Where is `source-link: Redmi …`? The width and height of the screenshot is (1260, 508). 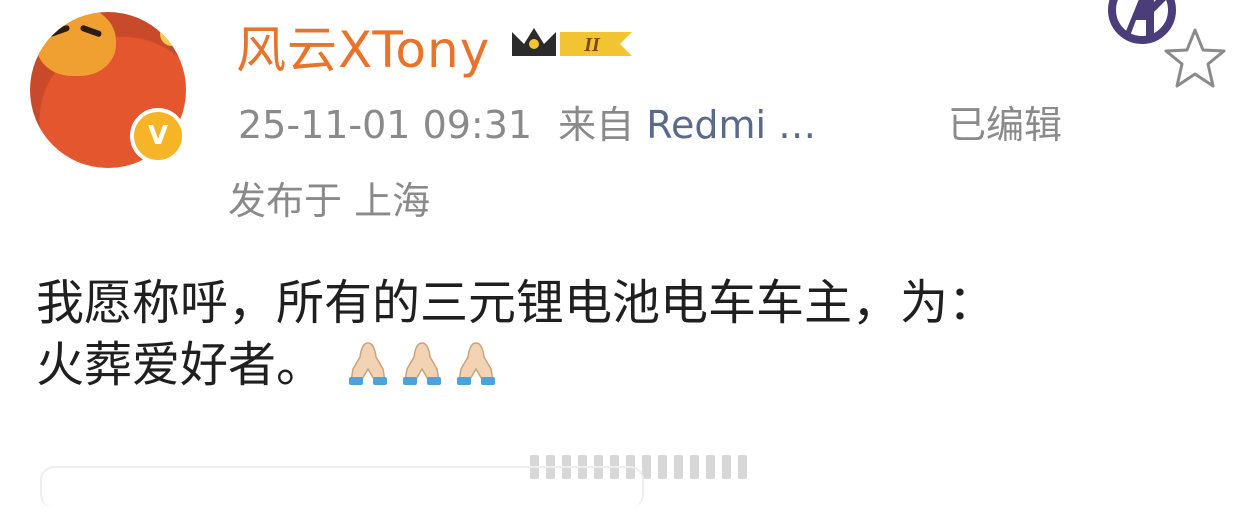
source-link: Redmi … is located at coordinates (731, 125).